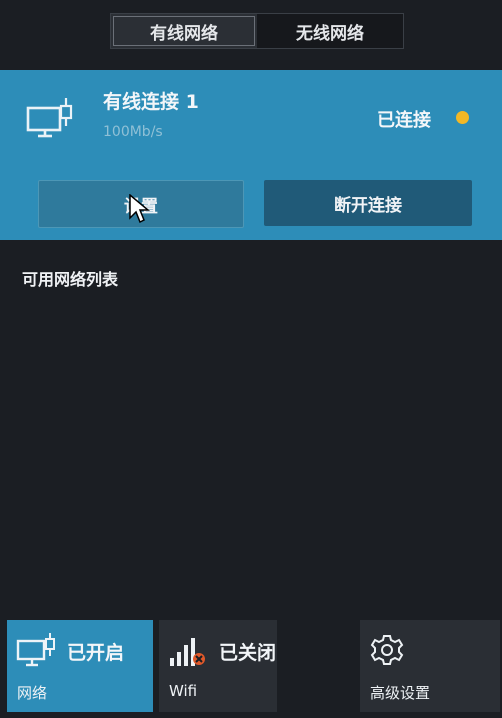 The width and height of the screenshot is (502, 718). I want to click on connection-status: 已连接, so click(404, 120).